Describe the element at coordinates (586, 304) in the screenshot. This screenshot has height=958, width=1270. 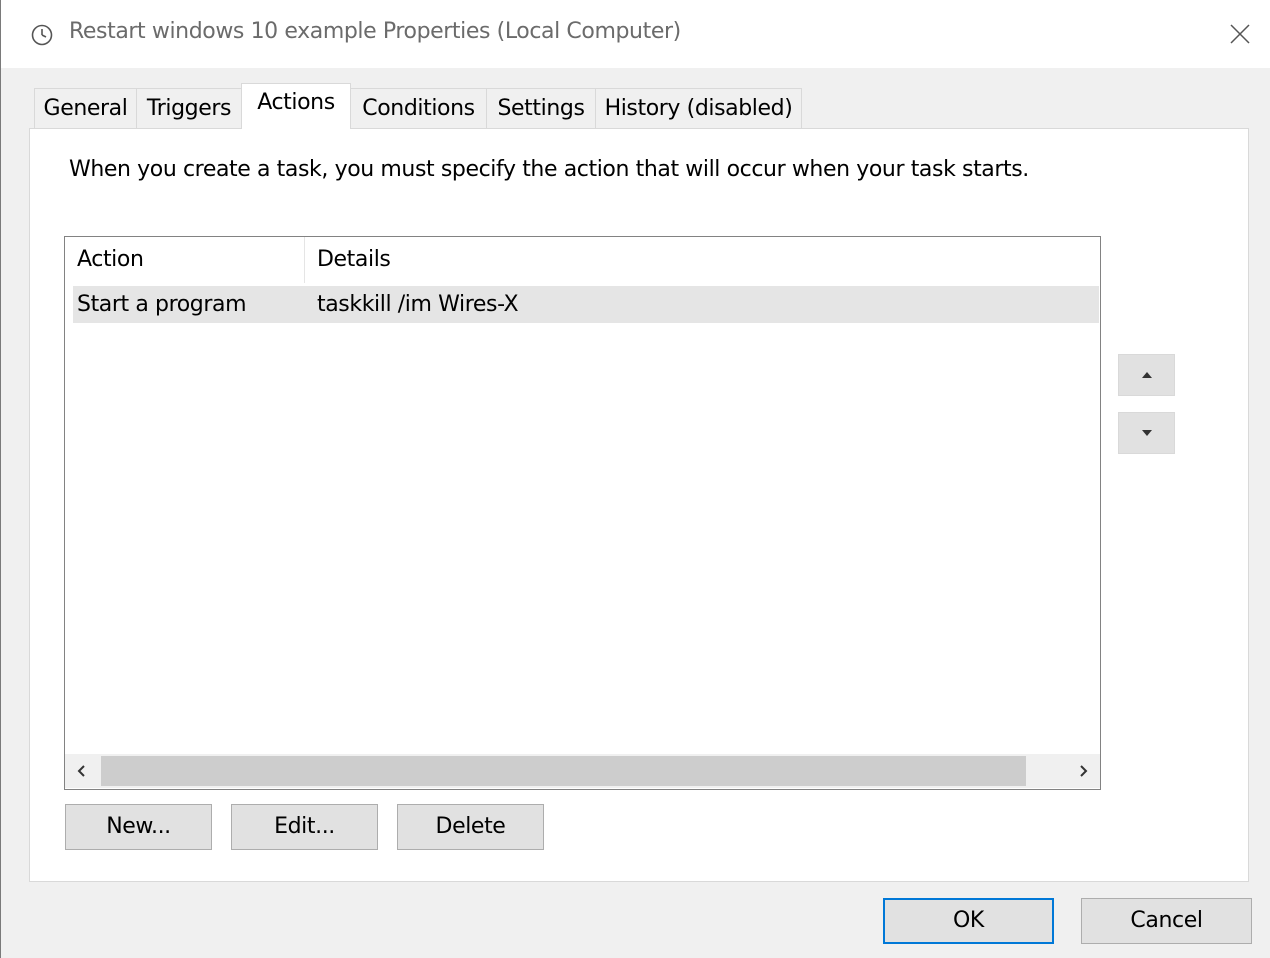
I see `table-row: Start a program taskkill /im Wires-X` at that location.